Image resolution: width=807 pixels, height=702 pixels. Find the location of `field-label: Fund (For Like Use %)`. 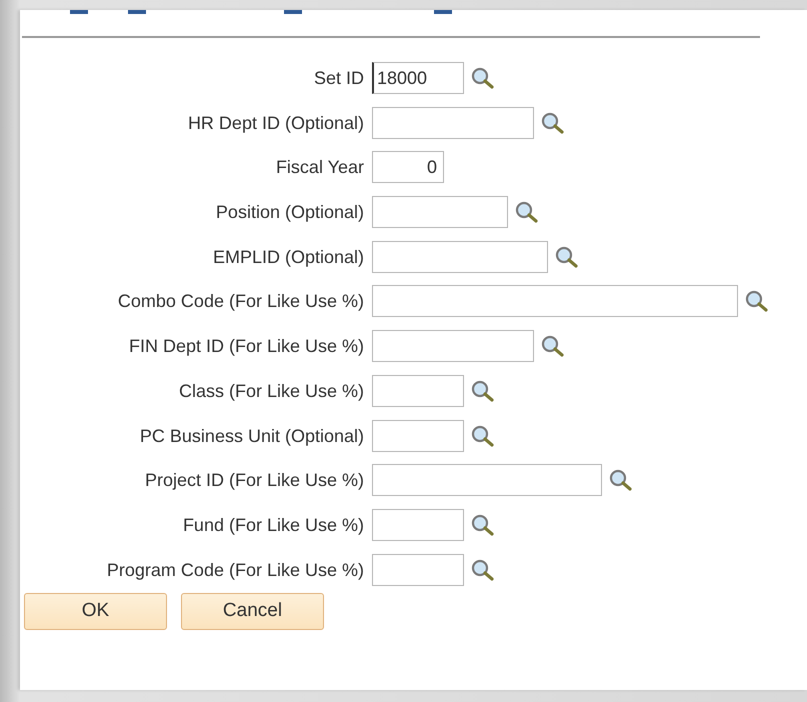

field-label: Fund (For Like Use %) is located at coordinates (273, 525).